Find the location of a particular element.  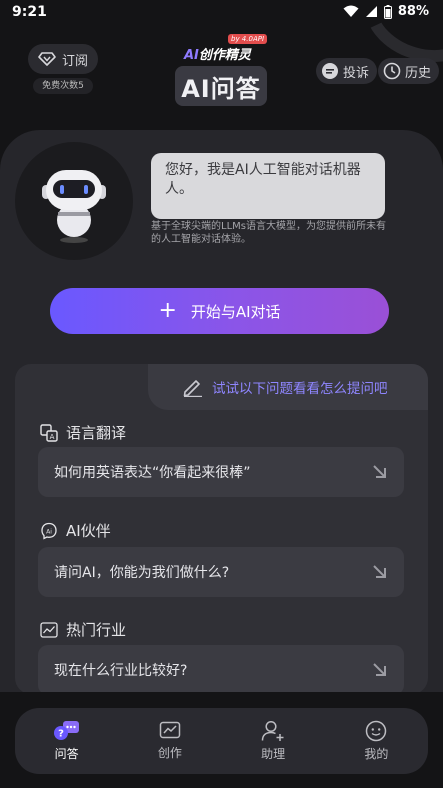

nav-label: 我的 is located at coordinates (376, 754).